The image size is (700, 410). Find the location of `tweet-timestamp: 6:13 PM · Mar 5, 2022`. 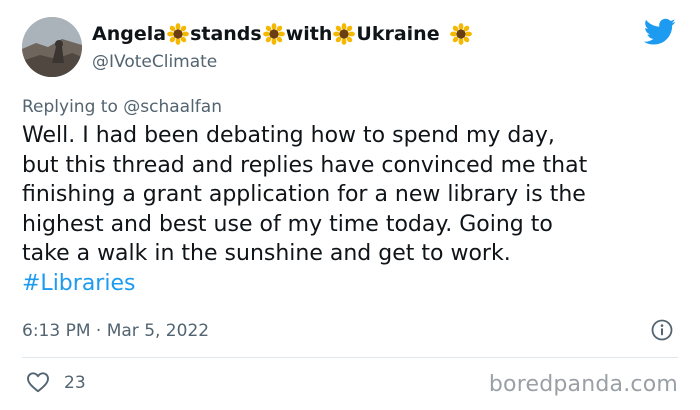

tweet-timestamp: 6:13 PM · Mar 5, 2022 is located at coordinates (115, 331).